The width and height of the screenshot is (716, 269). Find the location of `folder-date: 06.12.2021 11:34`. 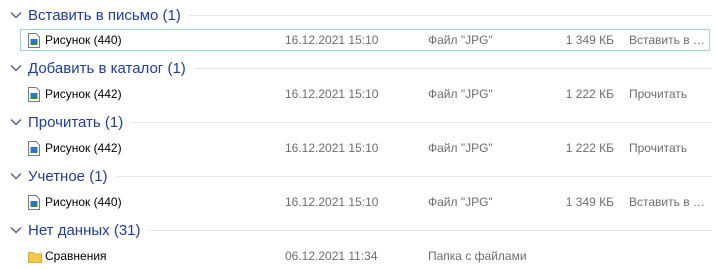

folder-date: 06.12.2021 11:34 is located at coordinates (331, 256).